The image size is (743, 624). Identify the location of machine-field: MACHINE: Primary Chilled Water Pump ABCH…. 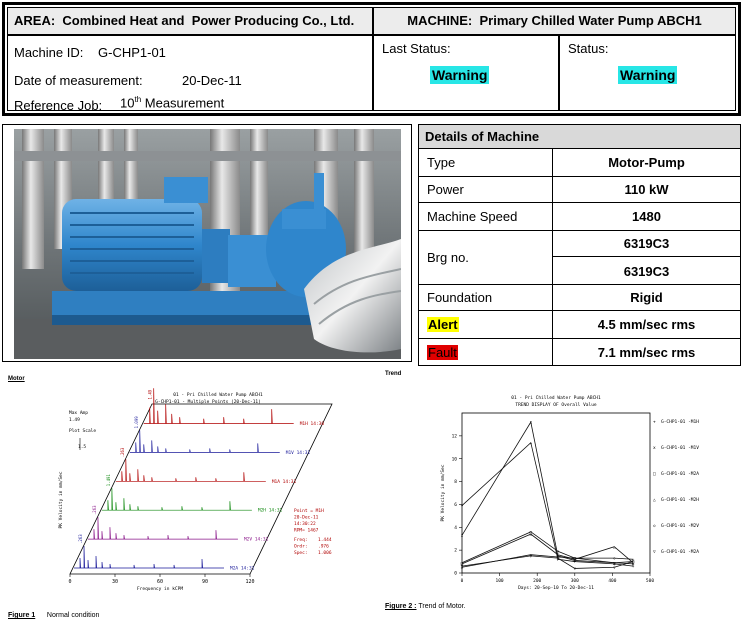
(554, 21).